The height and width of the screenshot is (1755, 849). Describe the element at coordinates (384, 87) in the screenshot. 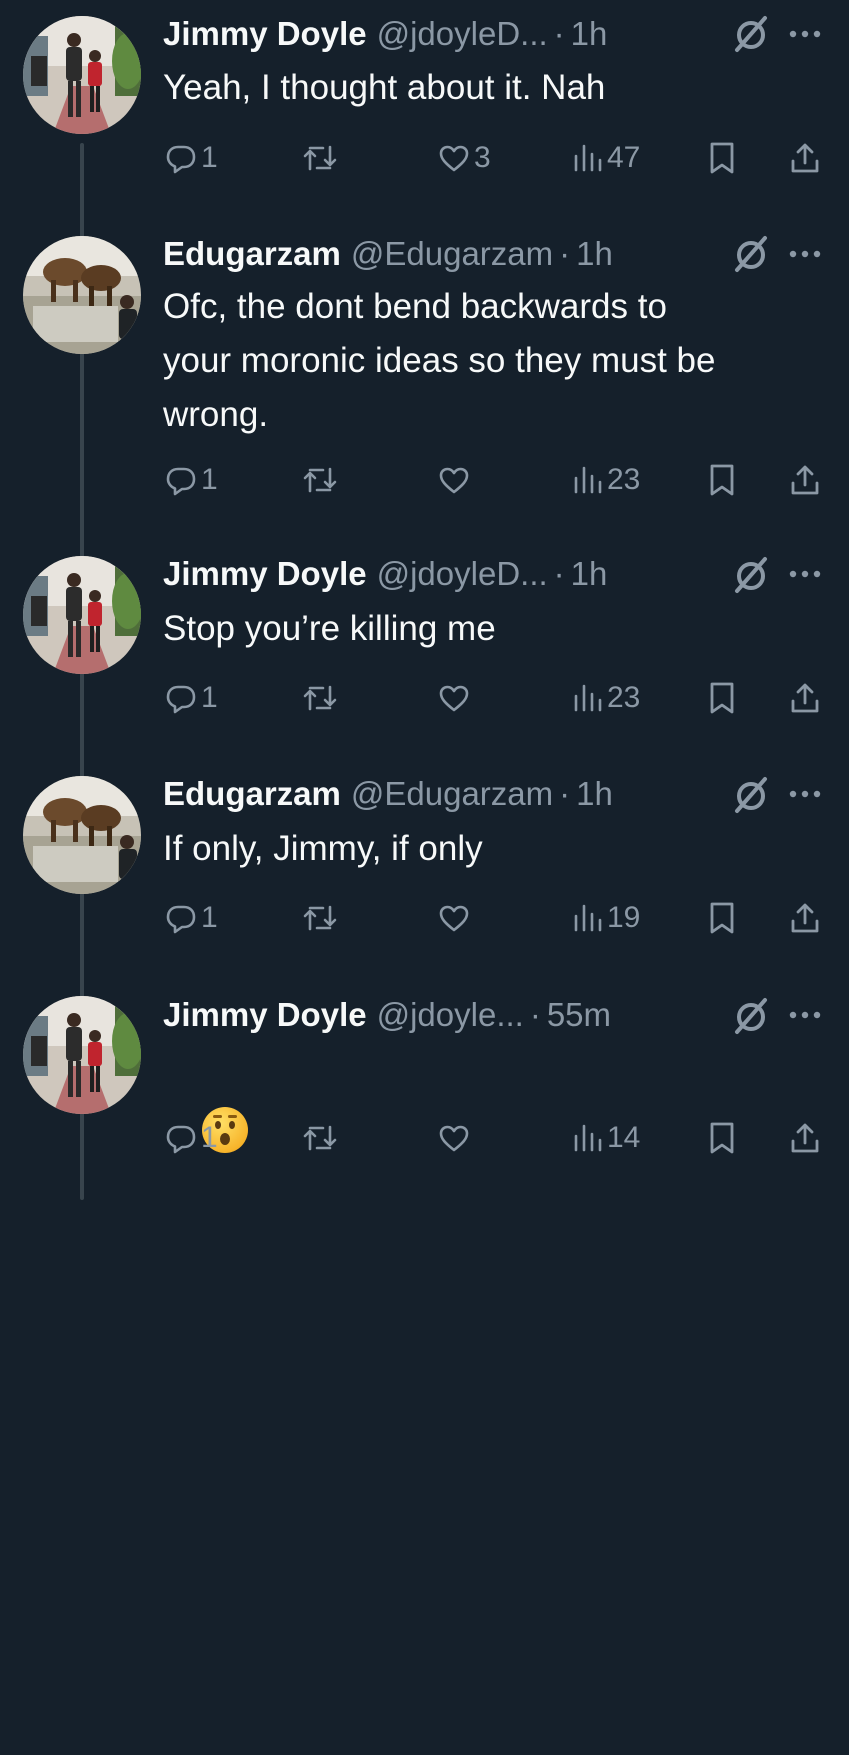

I see `tweet-text: Yeah, I thought about it. Nah` at that location.